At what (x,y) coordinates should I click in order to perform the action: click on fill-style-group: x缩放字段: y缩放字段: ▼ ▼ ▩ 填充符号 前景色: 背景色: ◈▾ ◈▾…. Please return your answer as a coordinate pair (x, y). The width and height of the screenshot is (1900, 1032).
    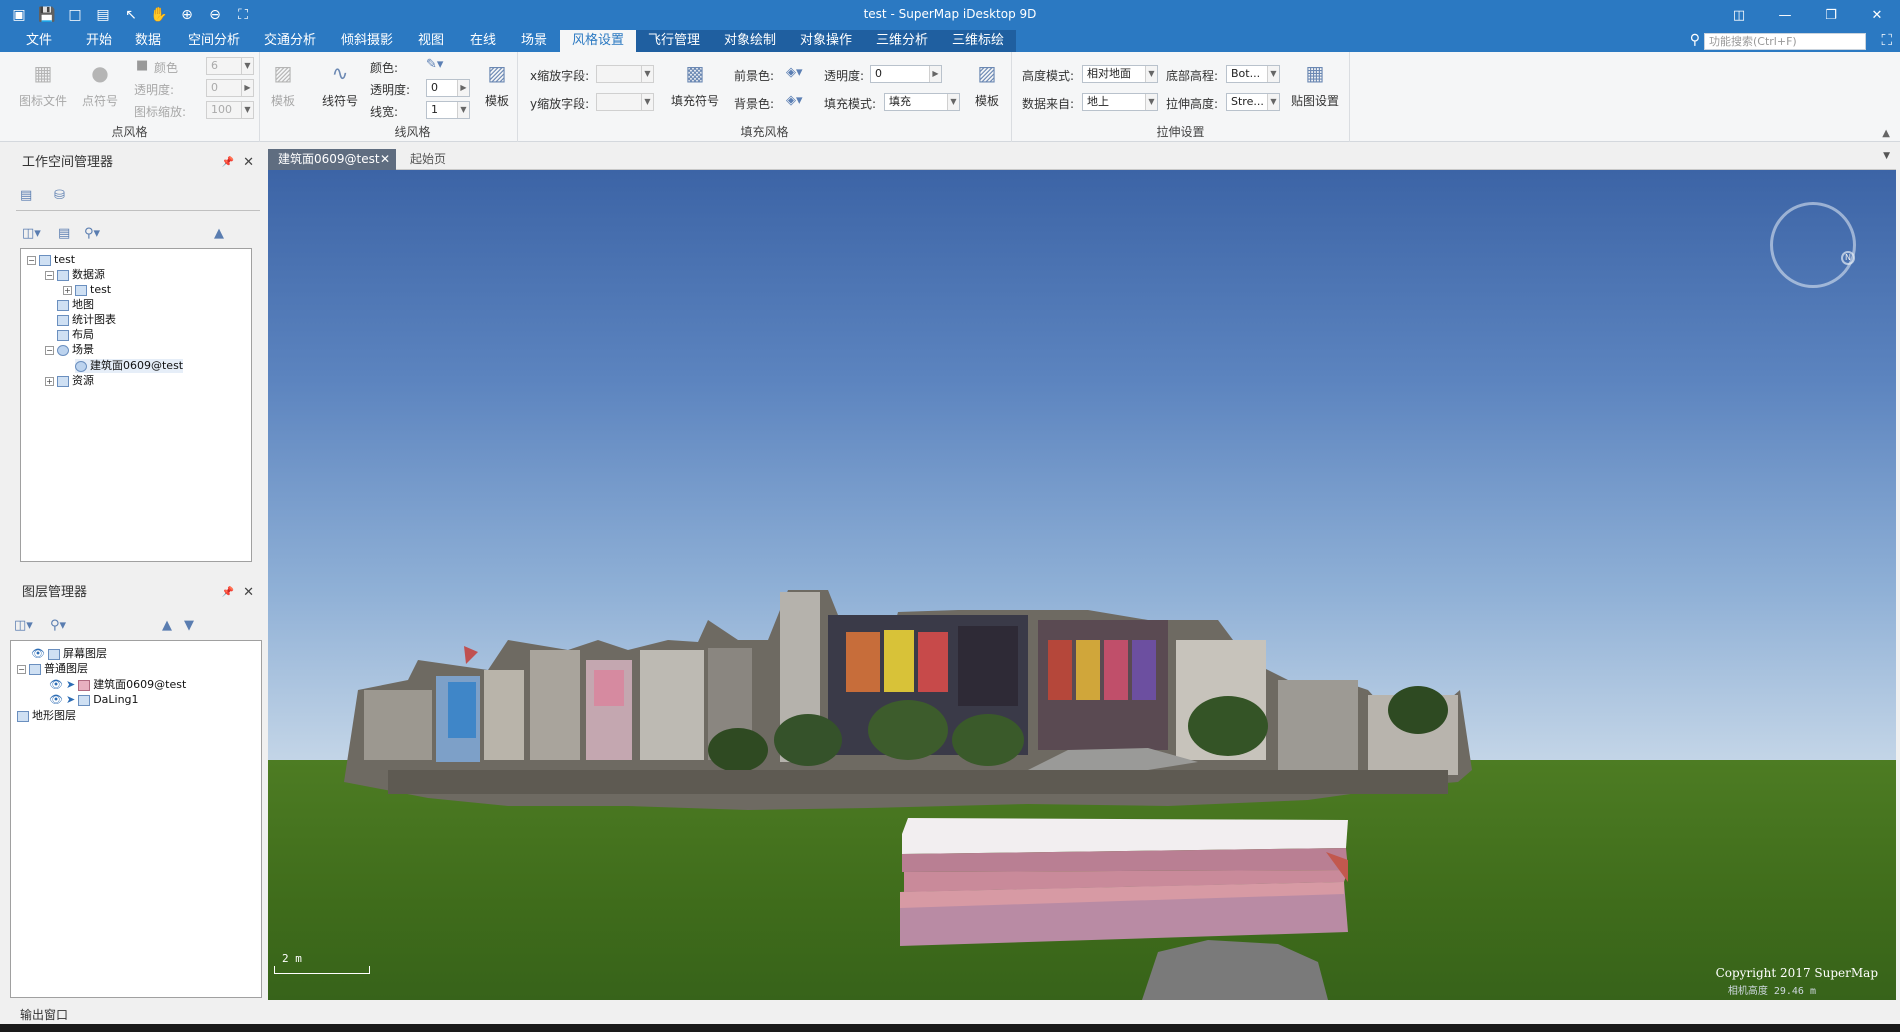
    Looking at the image, I should click on (765, 97).